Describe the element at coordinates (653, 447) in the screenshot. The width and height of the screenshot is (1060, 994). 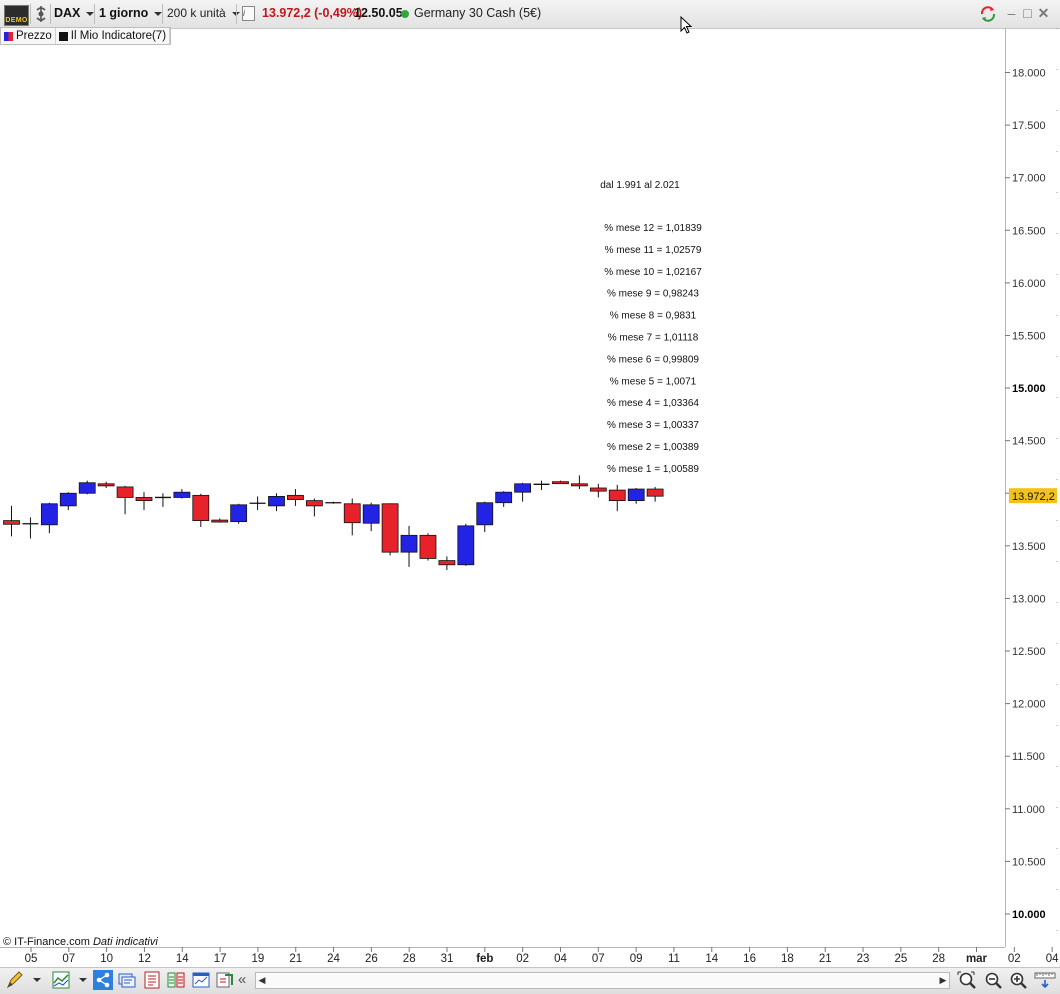
I see `indicator-line: % mese 2 = 1,00389` at that location.